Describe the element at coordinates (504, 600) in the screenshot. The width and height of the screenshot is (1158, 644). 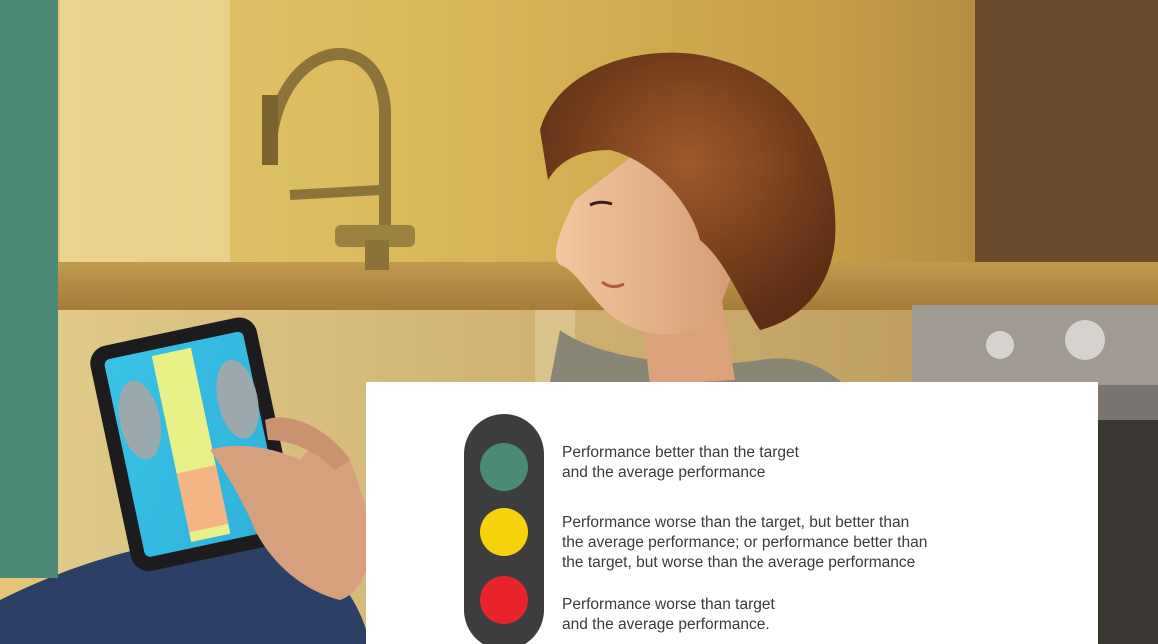
I see `red-light-icon` at that location.